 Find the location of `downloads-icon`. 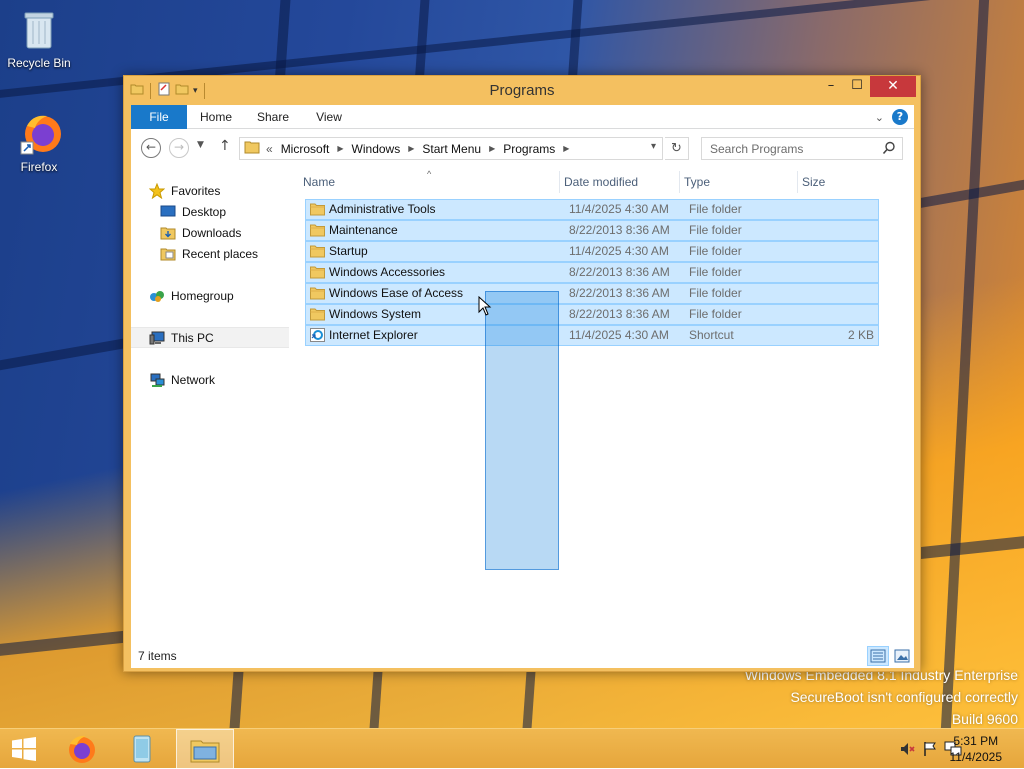

downloads-icon is located at coordinates (169, 233).